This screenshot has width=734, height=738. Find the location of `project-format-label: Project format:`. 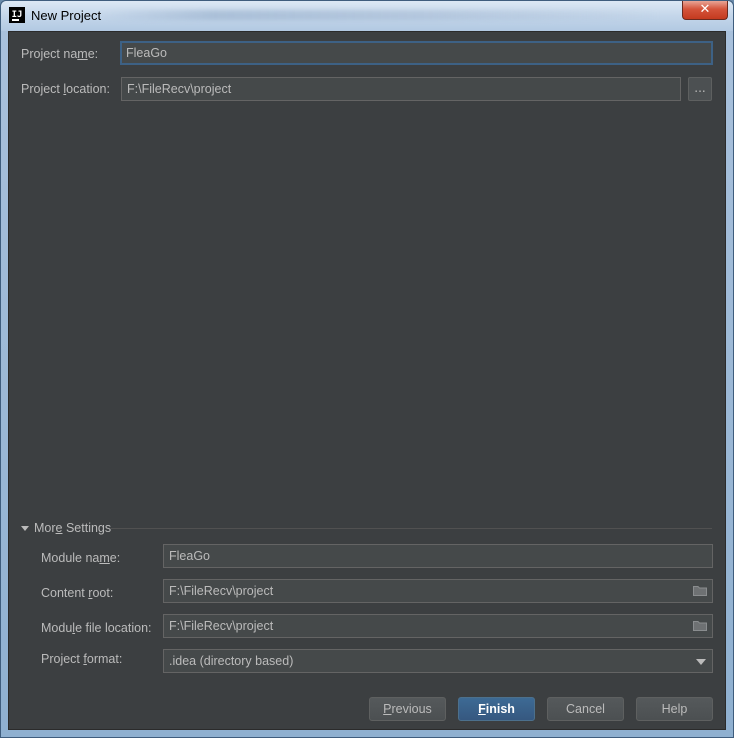

project-format-label: Project format: is located at coordinates (82, 659).